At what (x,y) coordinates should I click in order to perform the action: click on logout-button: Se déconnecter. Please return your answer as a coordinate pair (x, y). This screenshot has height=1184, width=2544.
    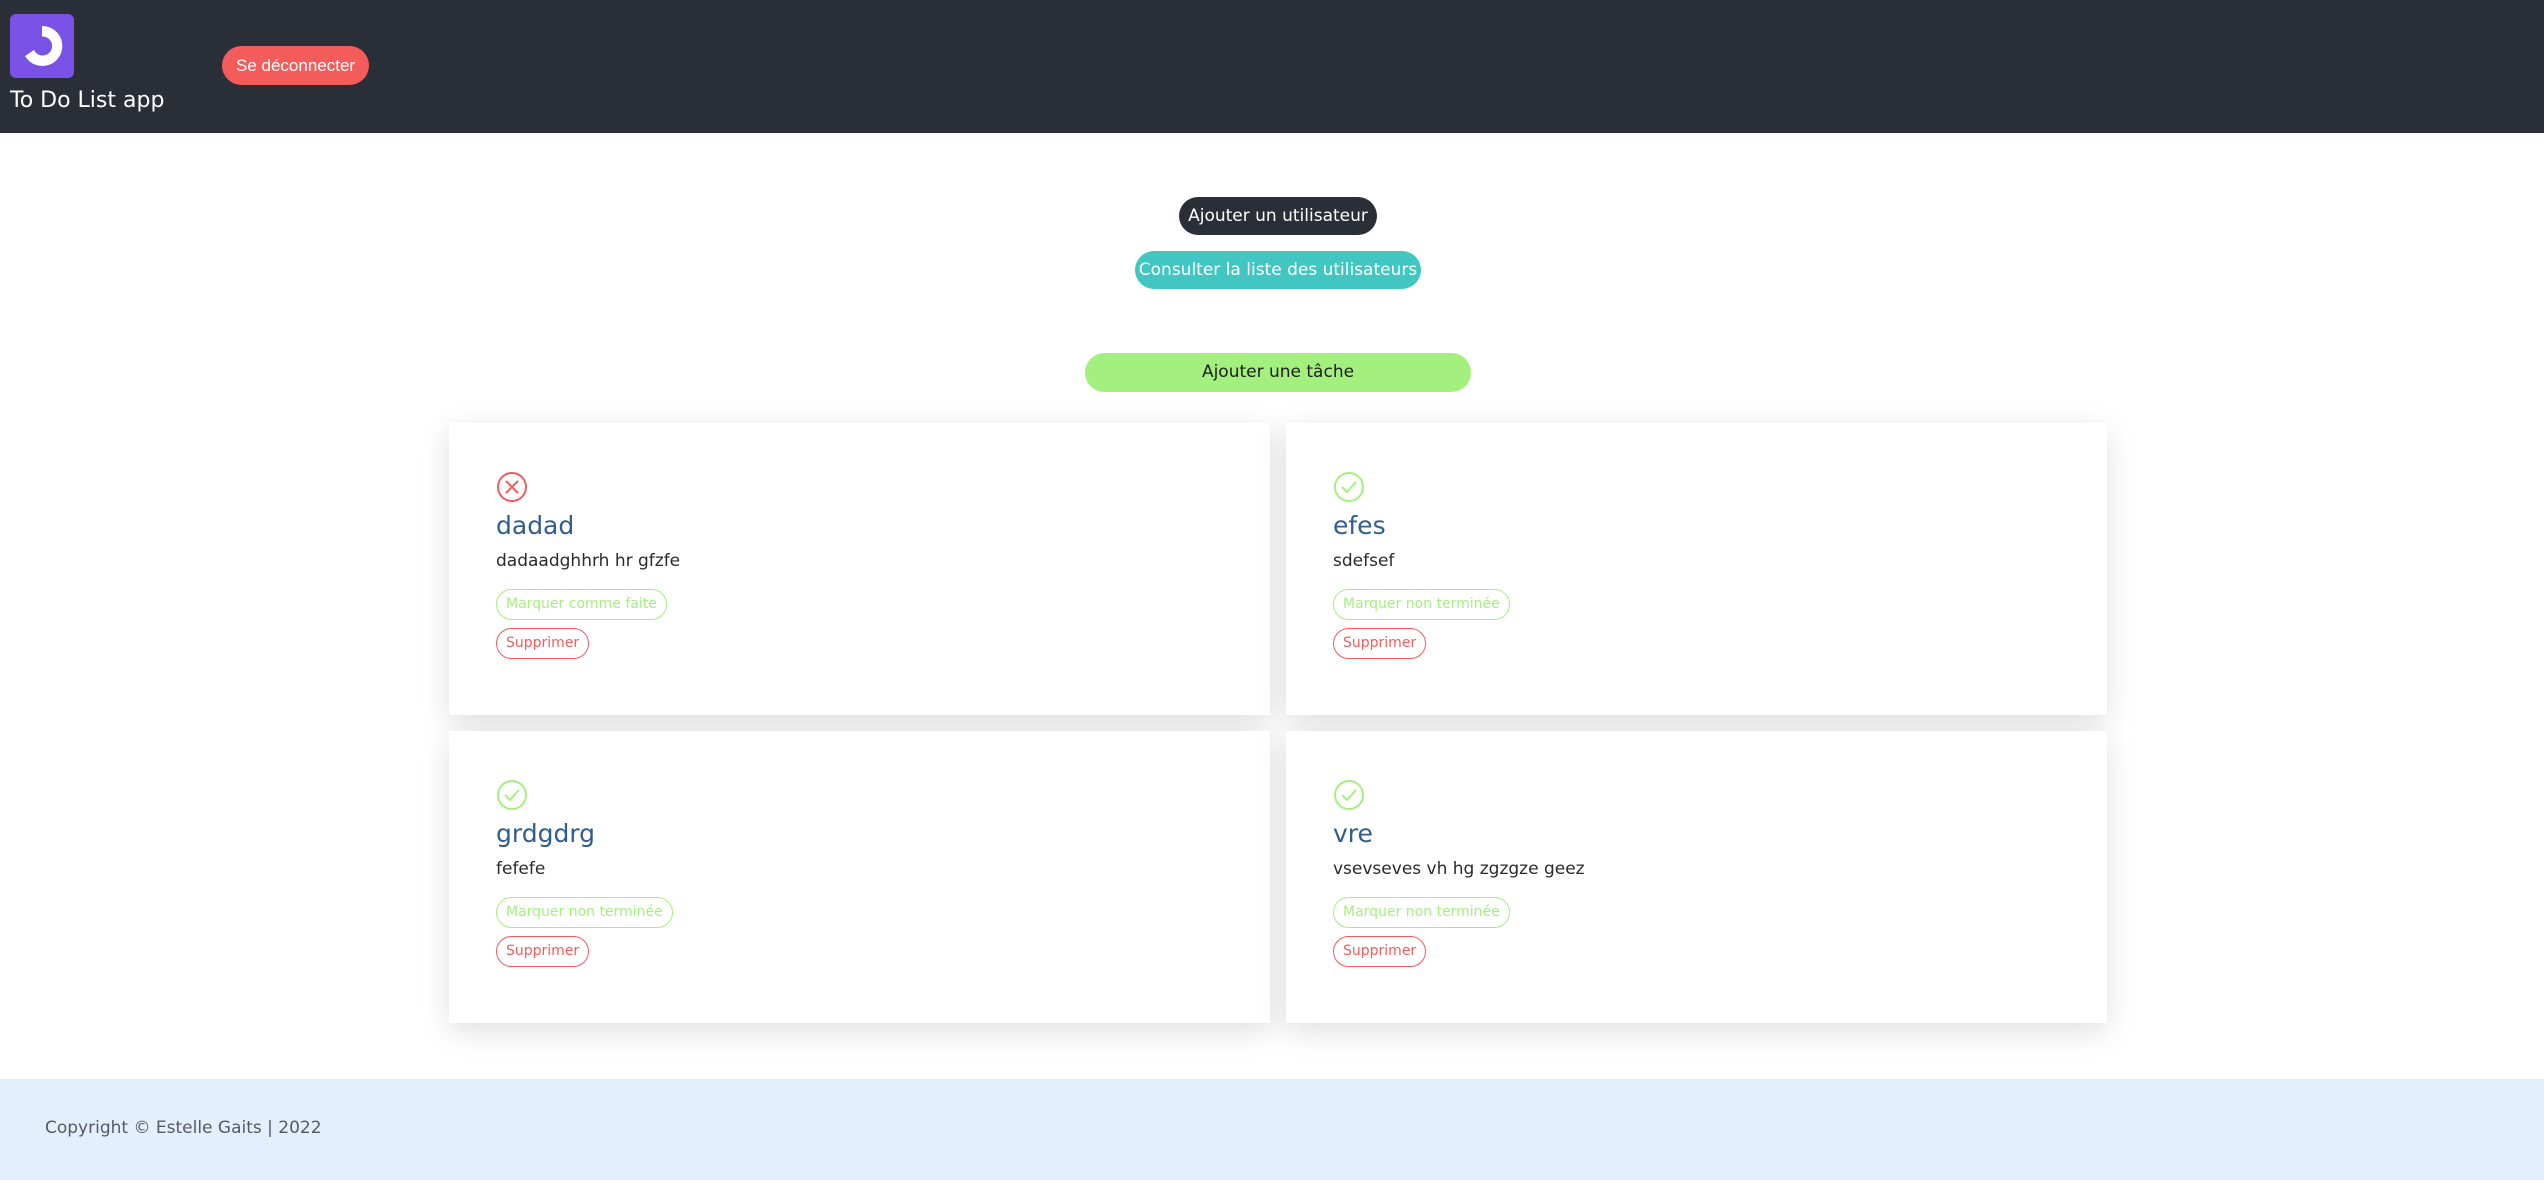
    Looking at the image, I should click on (296, 65).